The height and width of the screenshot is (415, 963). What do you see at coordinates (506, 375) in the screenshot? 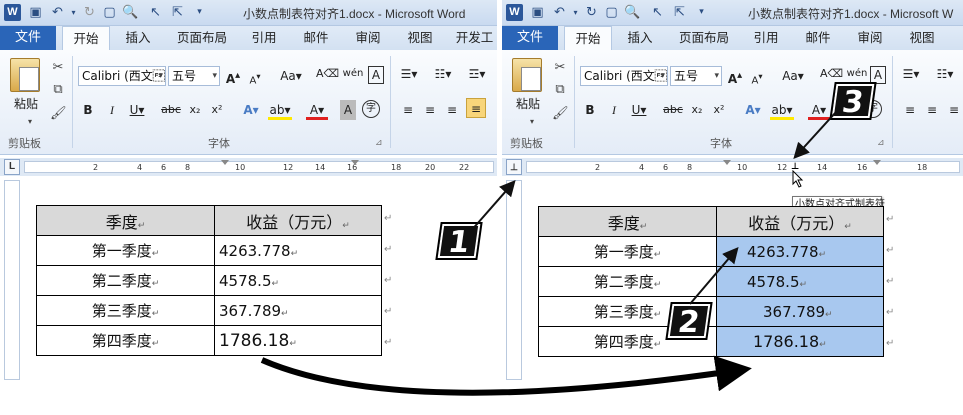
I see `arrow-left-to-right` at bounding box center [506, 375].